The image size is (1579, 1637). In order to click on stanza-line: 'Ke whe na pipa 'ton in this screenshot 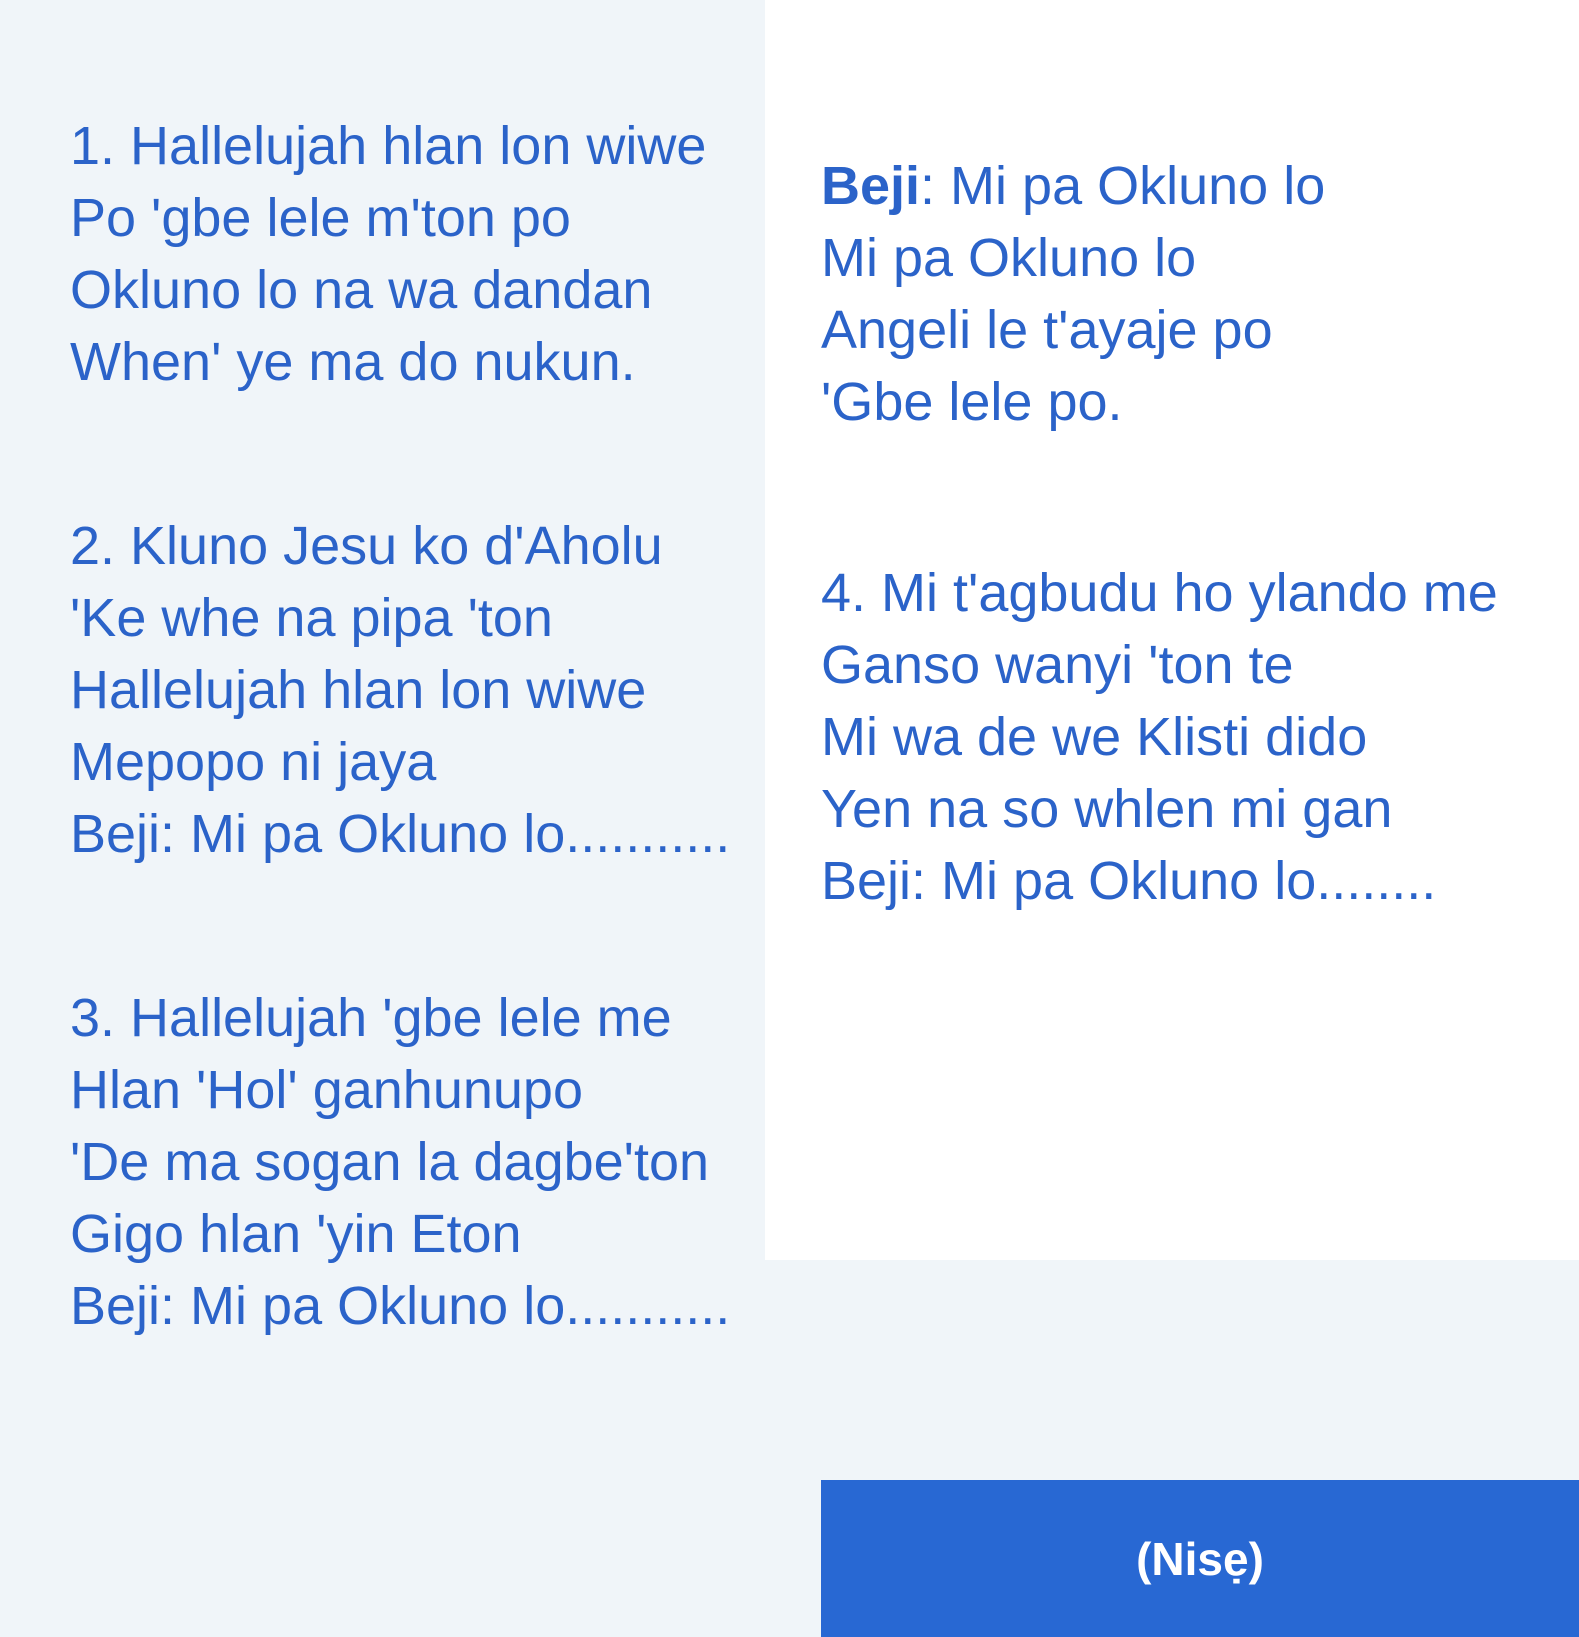, I will do `click(311, 618)`.